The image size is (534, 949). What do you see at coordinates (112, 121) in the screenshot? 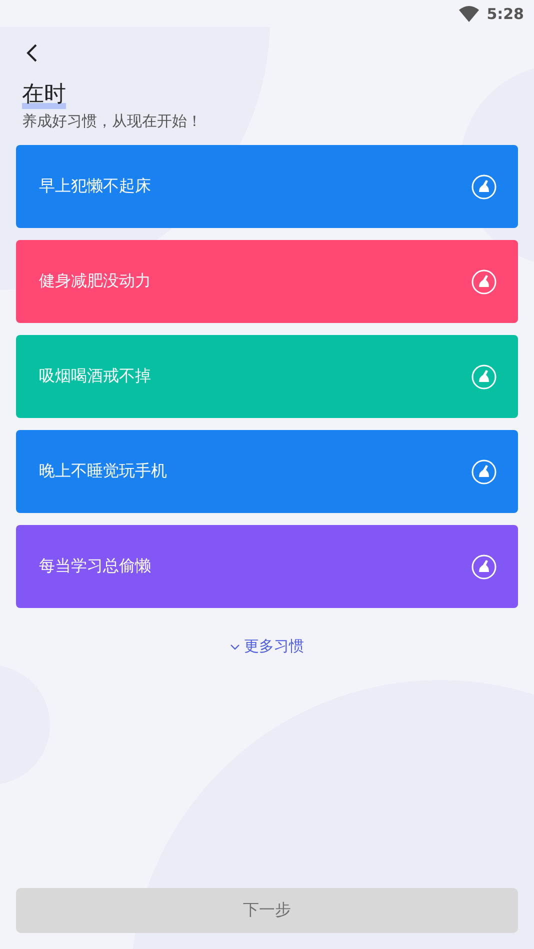
I see `subtitle: 养成好习惯，从现在开始！` at bounding box center [112, 121].